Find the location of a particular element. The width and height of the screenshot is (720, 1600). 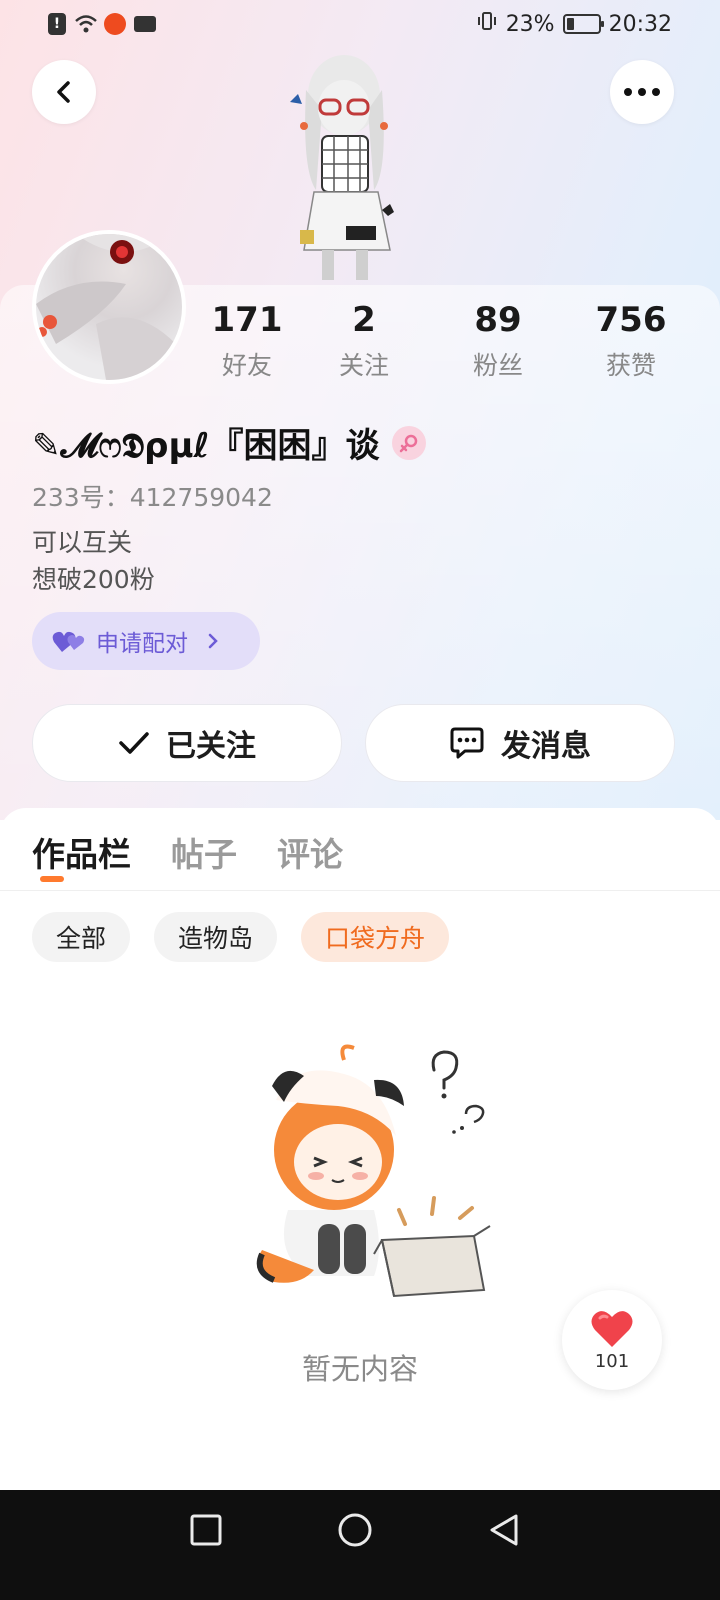

hearts-icon is located at coordinates (68, 641).